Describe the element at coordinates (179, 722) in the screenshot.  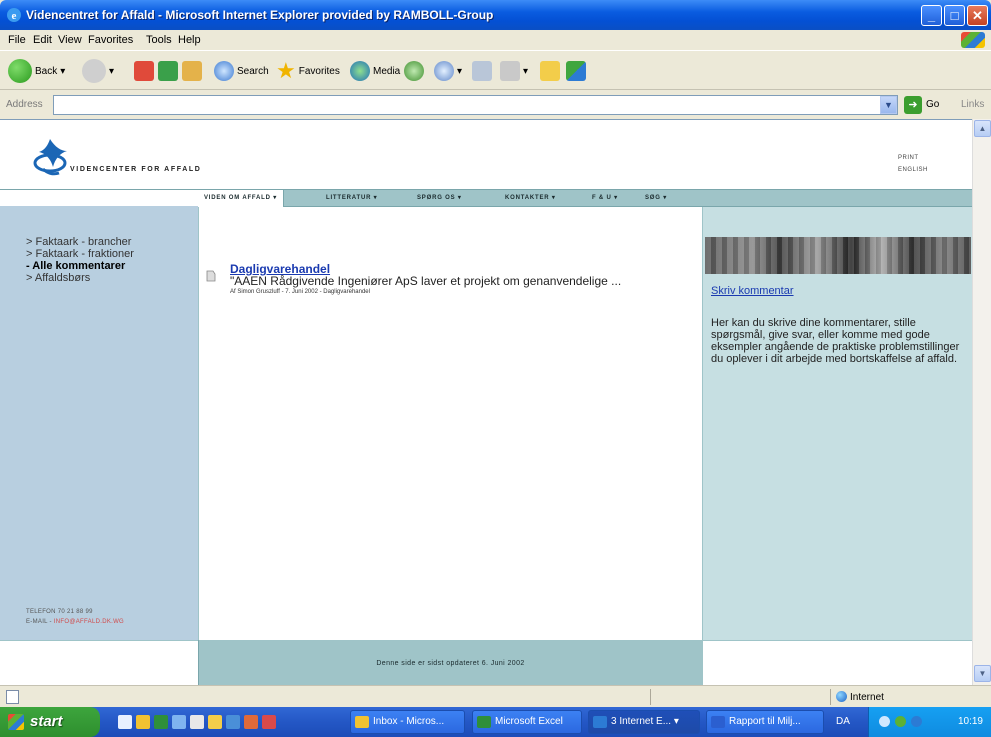
I see `quicklaunch-desktop-icon` at that location.